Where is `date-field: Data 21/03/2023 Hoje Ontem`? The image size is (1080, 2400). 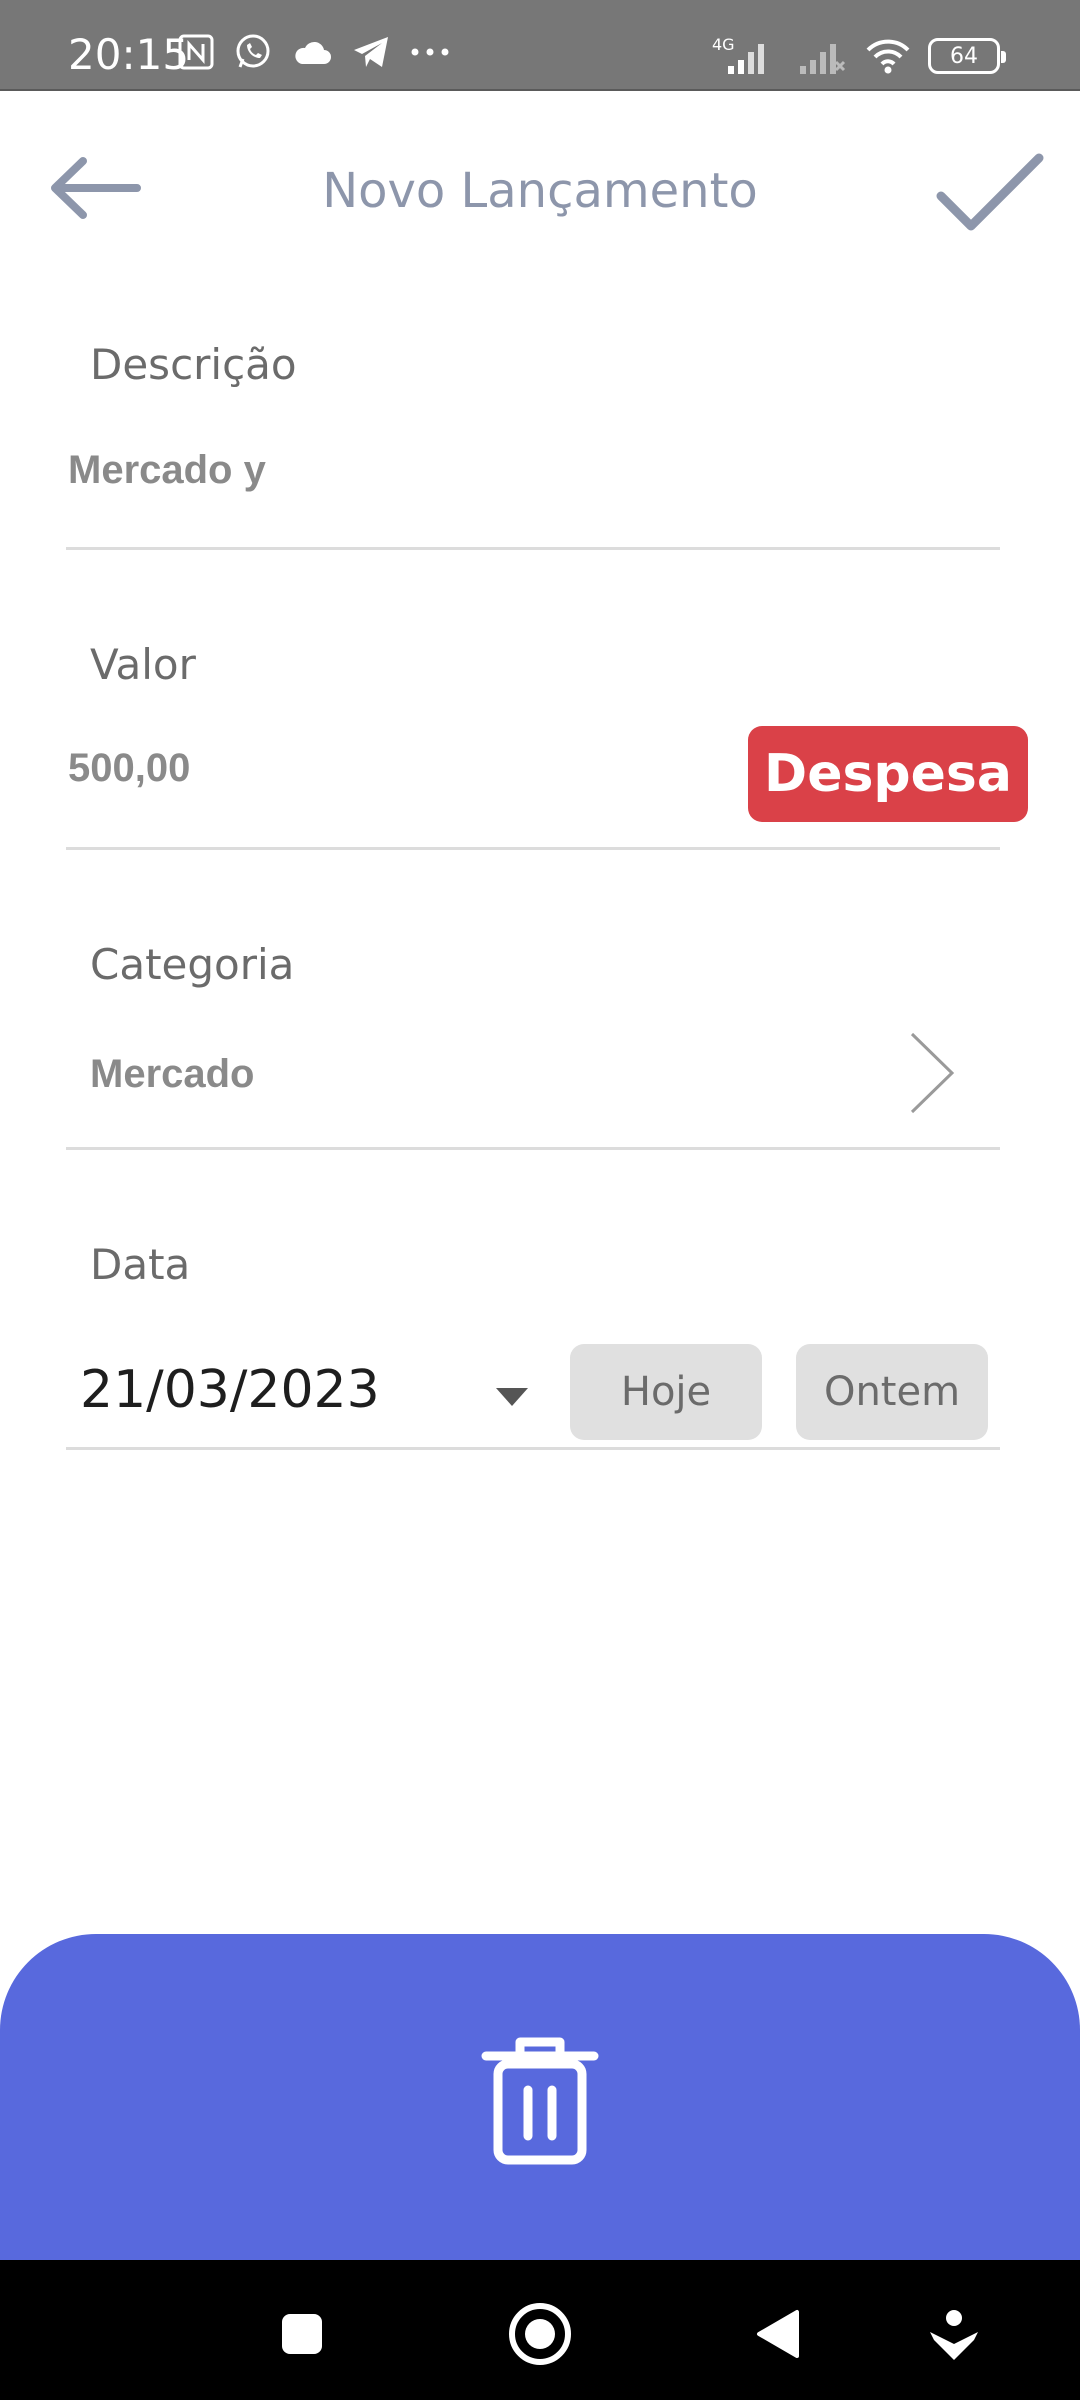 date-field: Data 21/03/2023 Hoje Ontem is located at coordinates (533, 1325).